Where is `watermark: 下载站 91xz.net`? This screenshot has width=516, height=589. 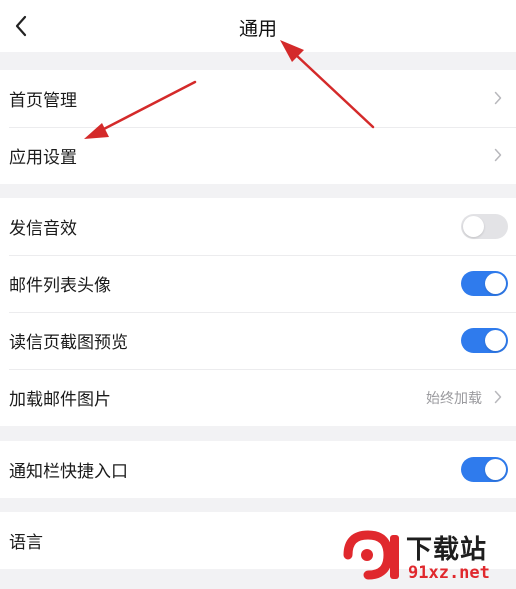 watermark: 下载站 91xz.net is located at coordinates (428, 557).